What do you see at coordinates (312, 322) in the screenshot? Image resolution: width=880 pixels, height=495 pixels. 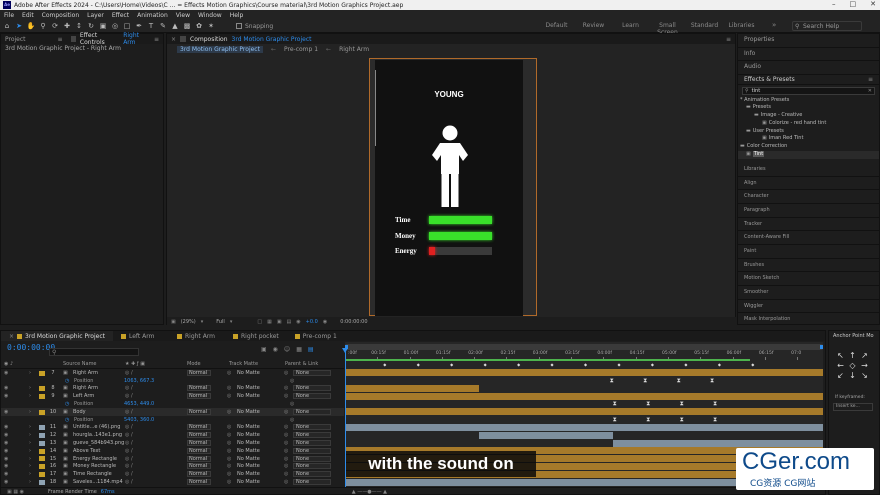 I see `exposure-value: +0.0` at bounding box center [312, 322].